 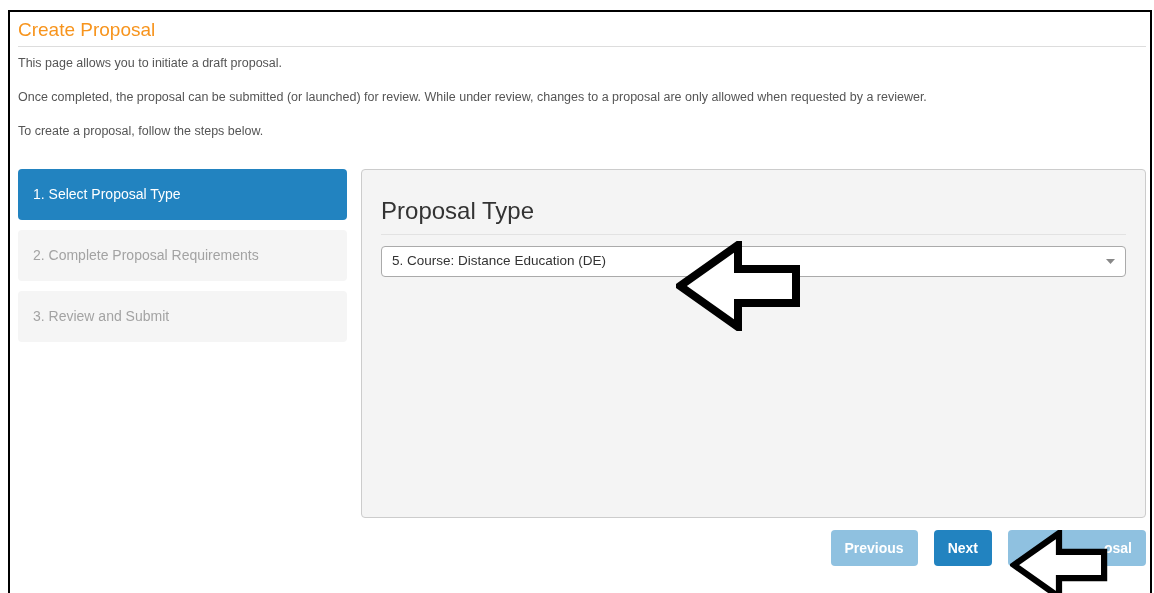 I want to click on step-tab: 2. Complete Proposal Requirements, so click(x=183, y=255).